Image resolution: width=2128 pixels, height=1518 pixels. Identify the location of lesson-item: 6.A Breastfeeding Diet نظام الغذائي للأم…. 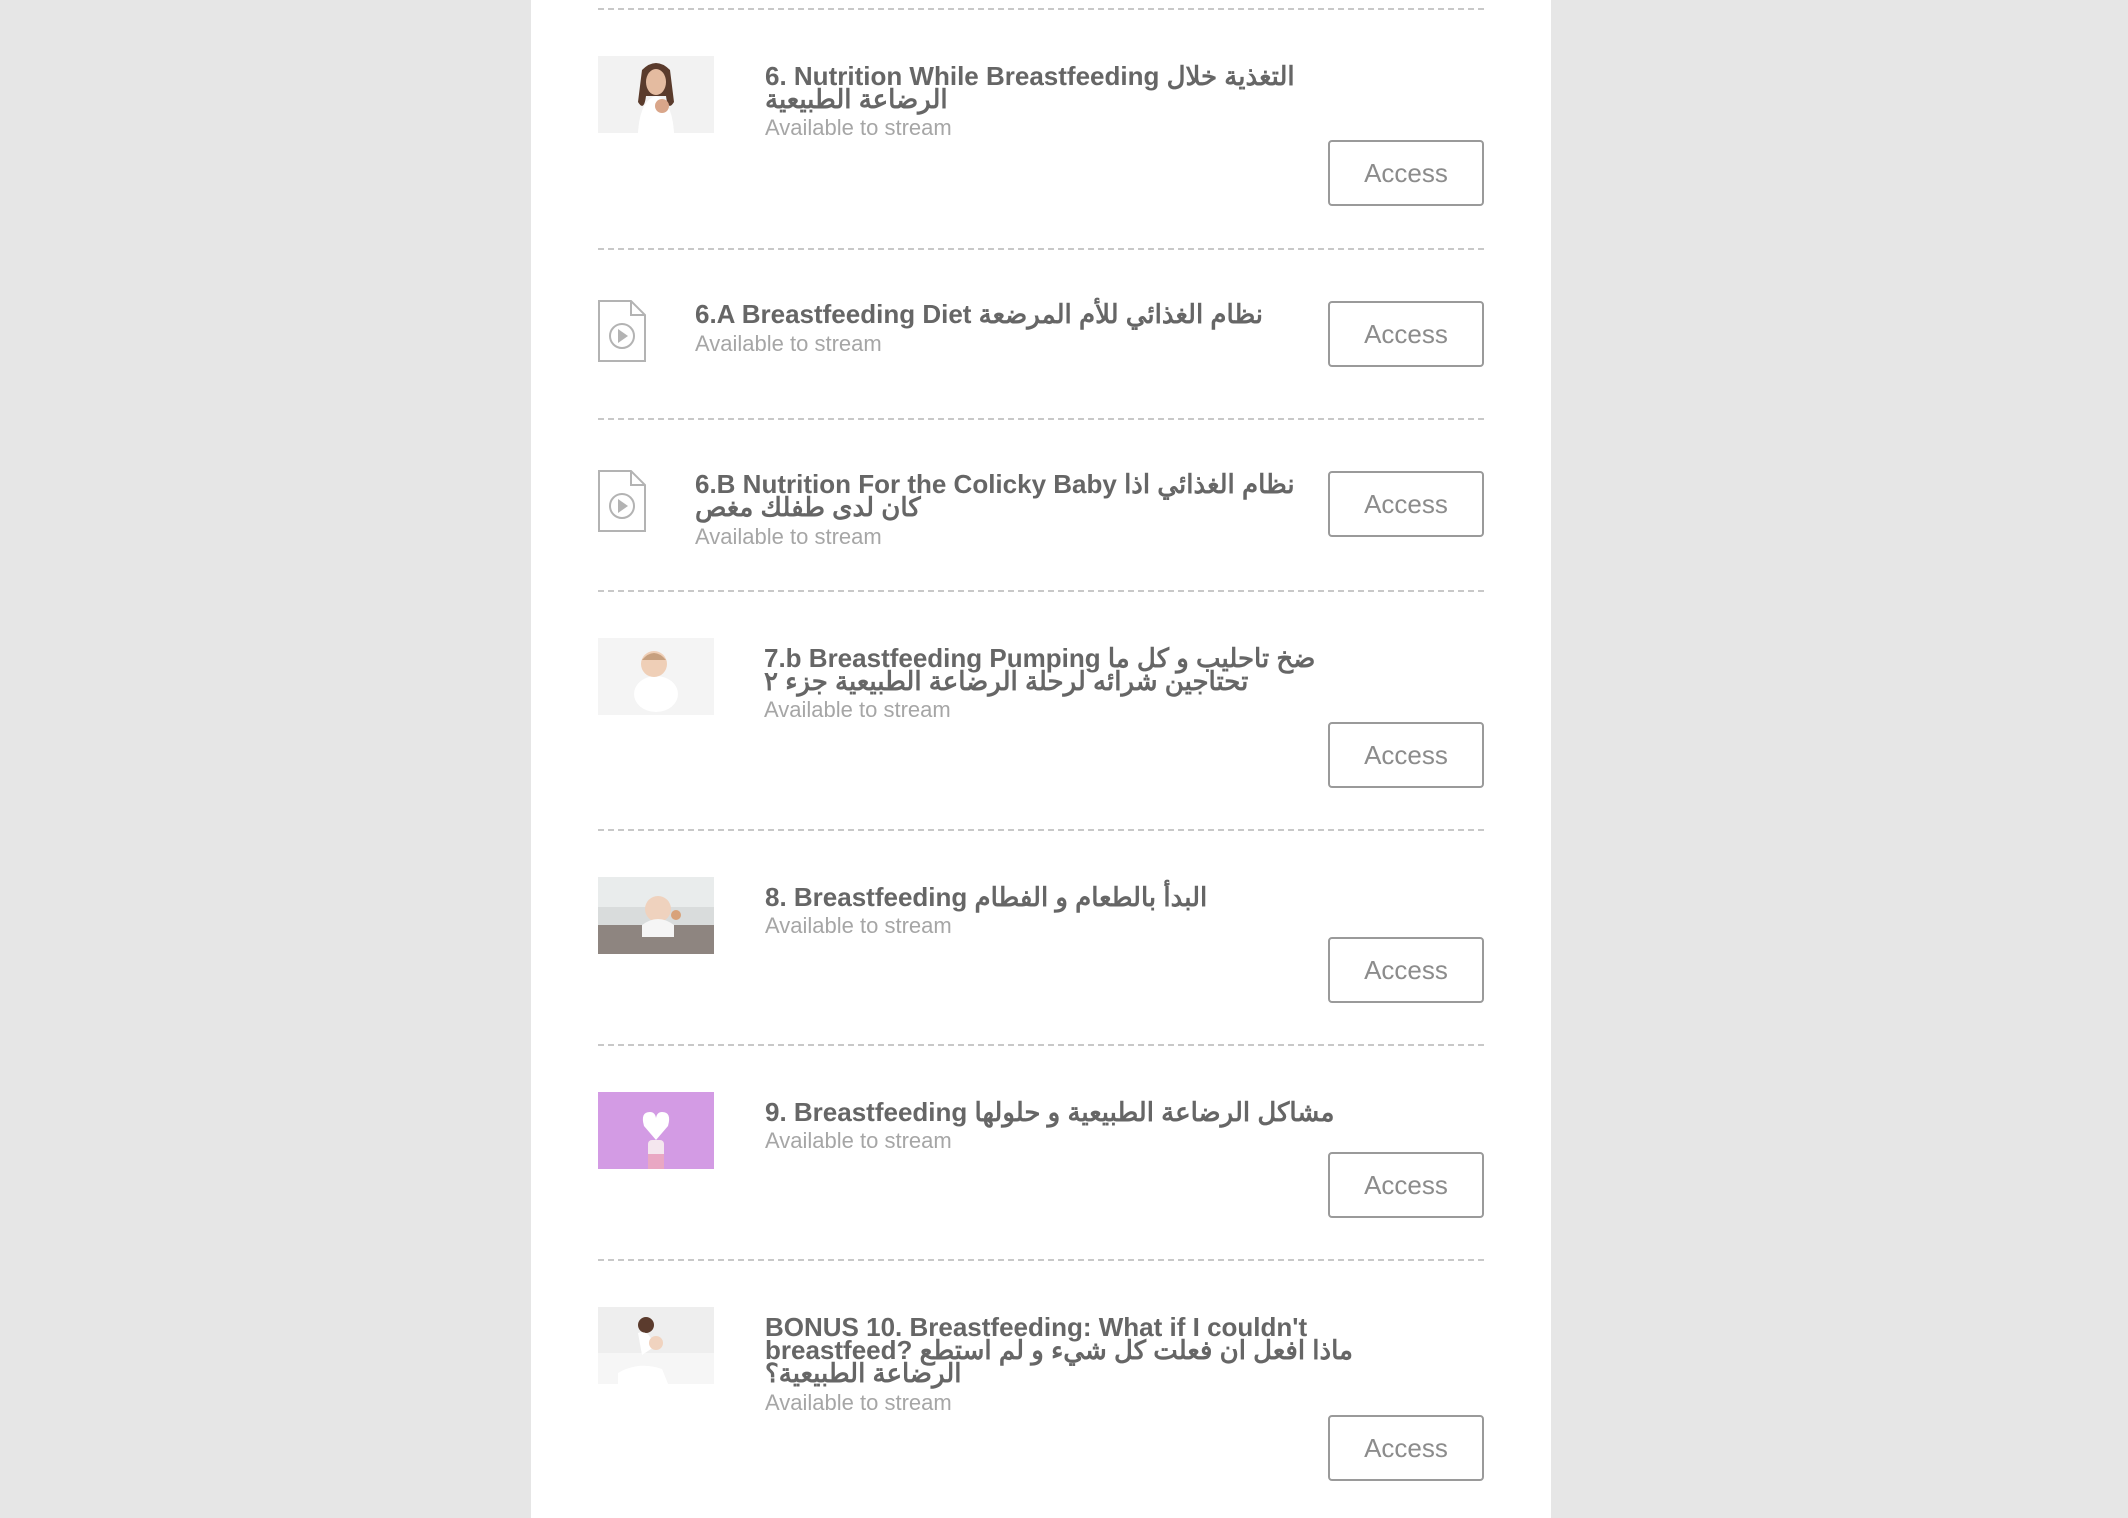
(1041, 334).